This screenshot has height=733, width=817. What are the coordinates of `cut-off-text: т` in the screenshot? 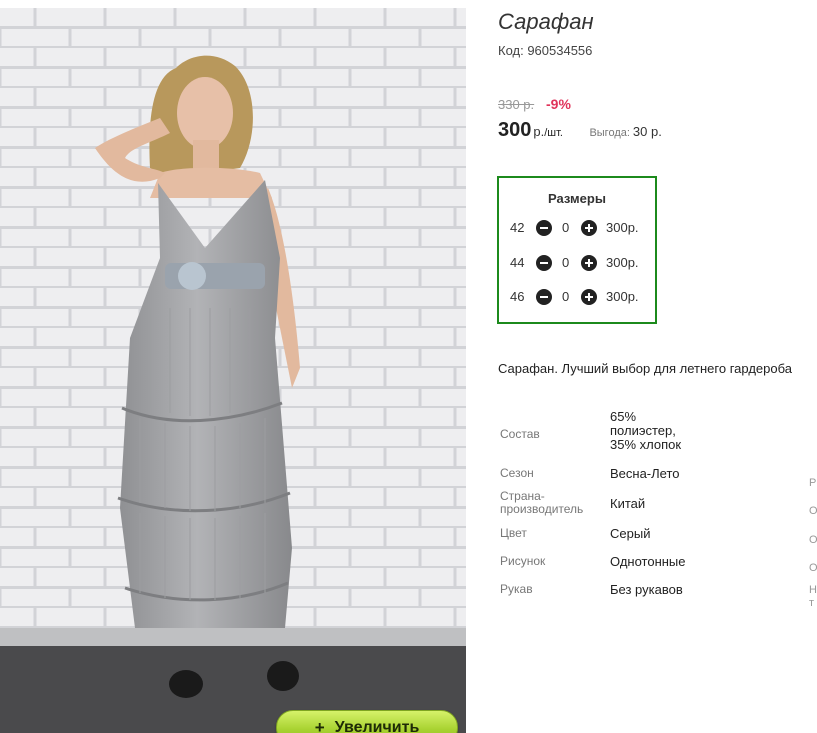 It's located at (812, 603).